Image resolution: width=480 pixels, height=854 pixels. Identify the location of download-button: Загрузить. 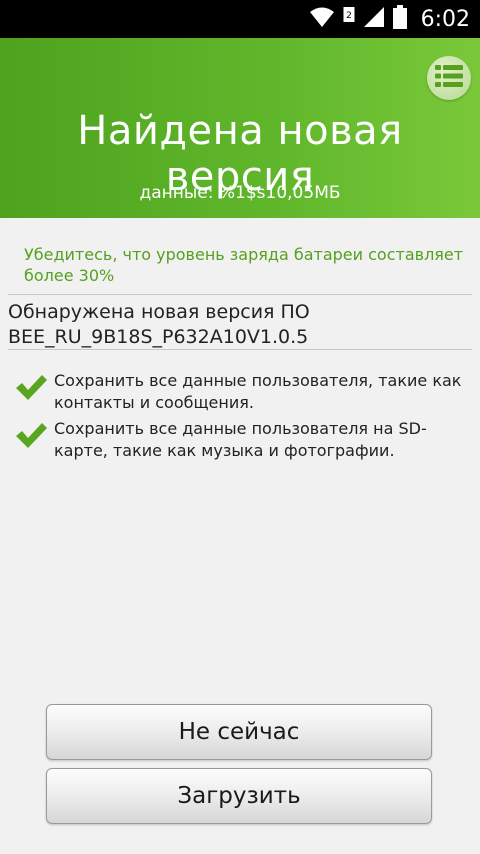
(239, 796).